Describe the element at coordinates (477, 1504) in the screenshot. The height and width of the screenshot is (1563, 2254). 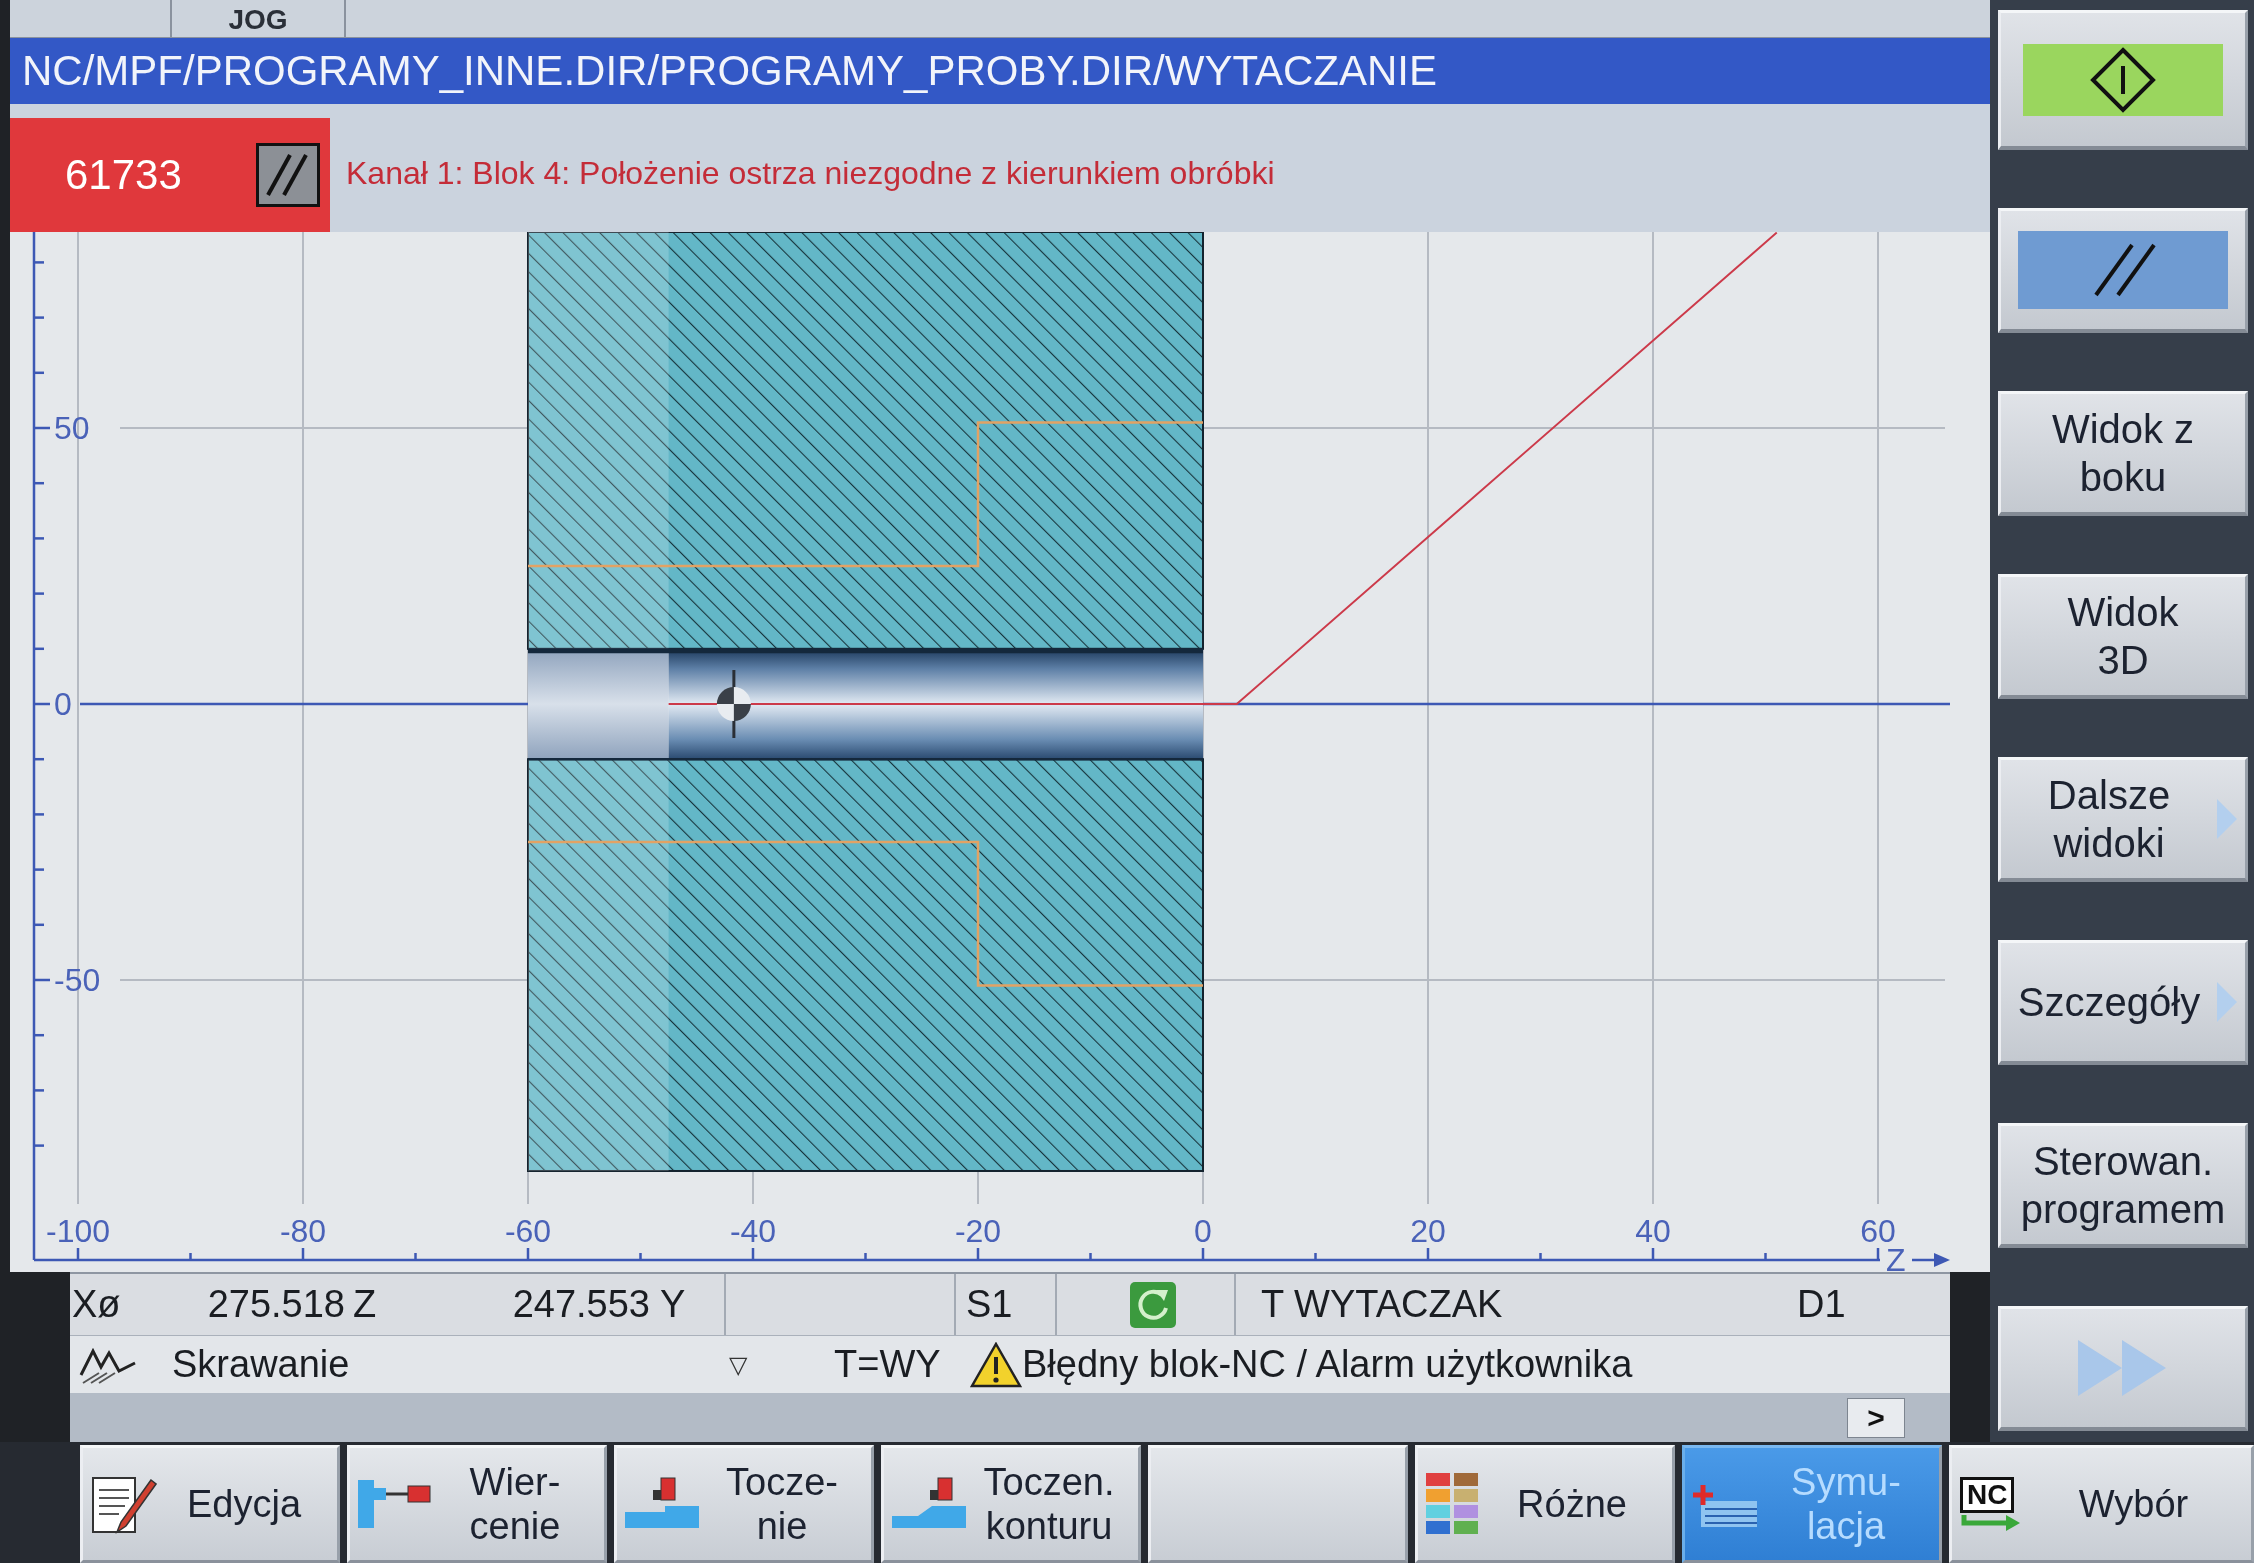
I see `softkey: Wier- cenie` at that location.